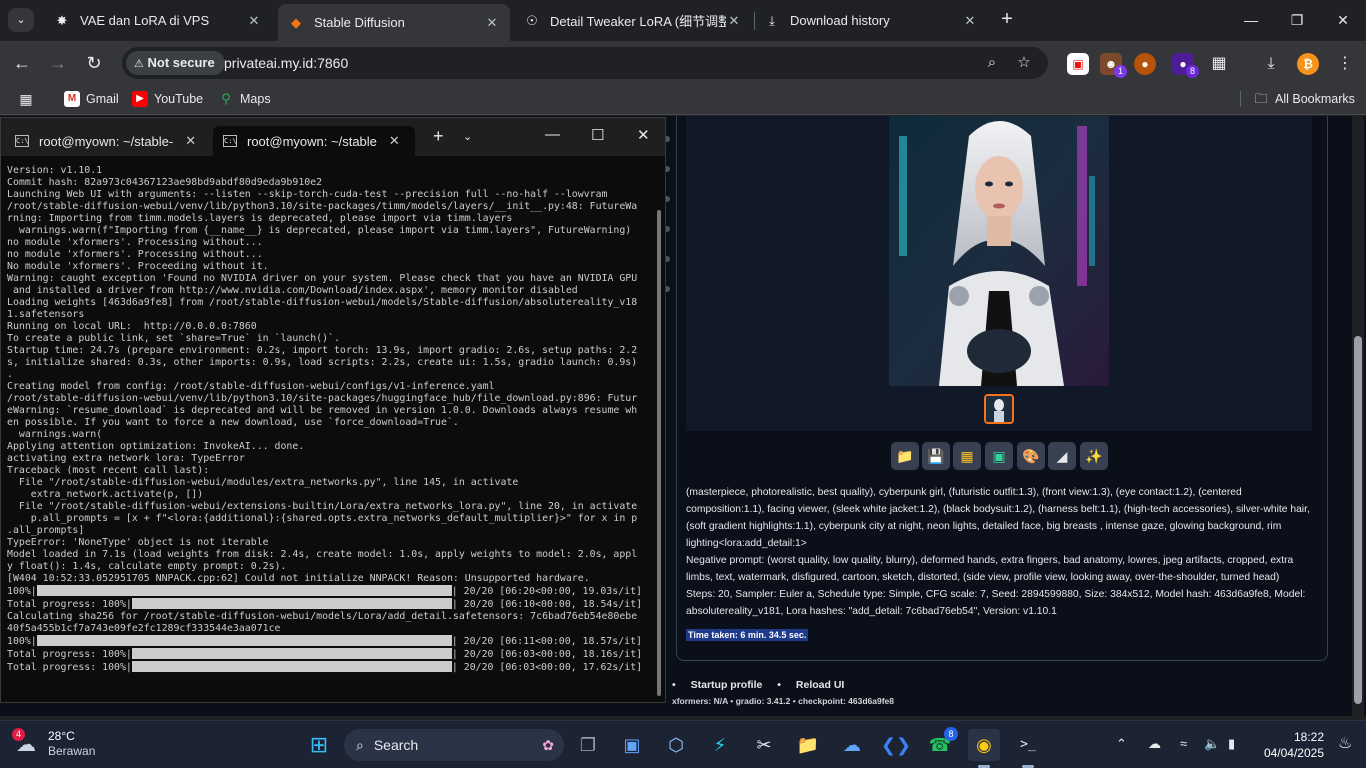 The height and width of the screenshot is (768, 1366). Describe the element at coordinates (905, 456) in the screenshot. I see `open-folder-button: 📁` at that location.